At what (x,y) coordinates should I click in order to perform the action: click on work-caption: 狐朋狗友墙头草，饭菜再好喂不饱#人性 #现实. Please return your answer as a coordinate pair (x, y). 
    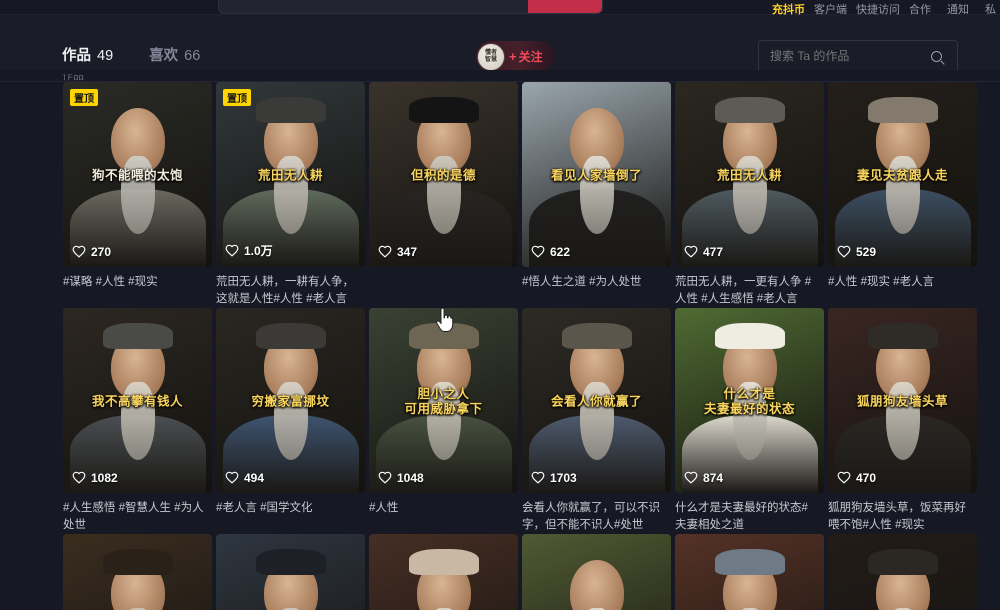
    Looking at the image, I should click on (897, 516).